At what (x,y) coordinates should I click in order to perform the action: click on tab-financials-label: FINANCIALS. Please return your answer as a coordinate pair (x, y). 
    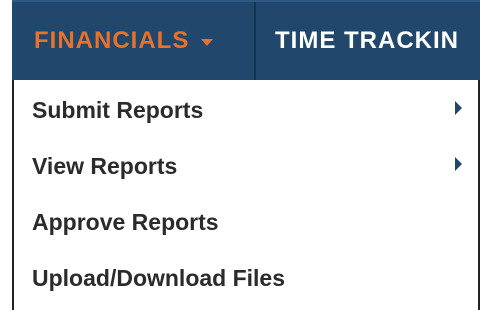
    Looking at the image, I should click on (112, 40).